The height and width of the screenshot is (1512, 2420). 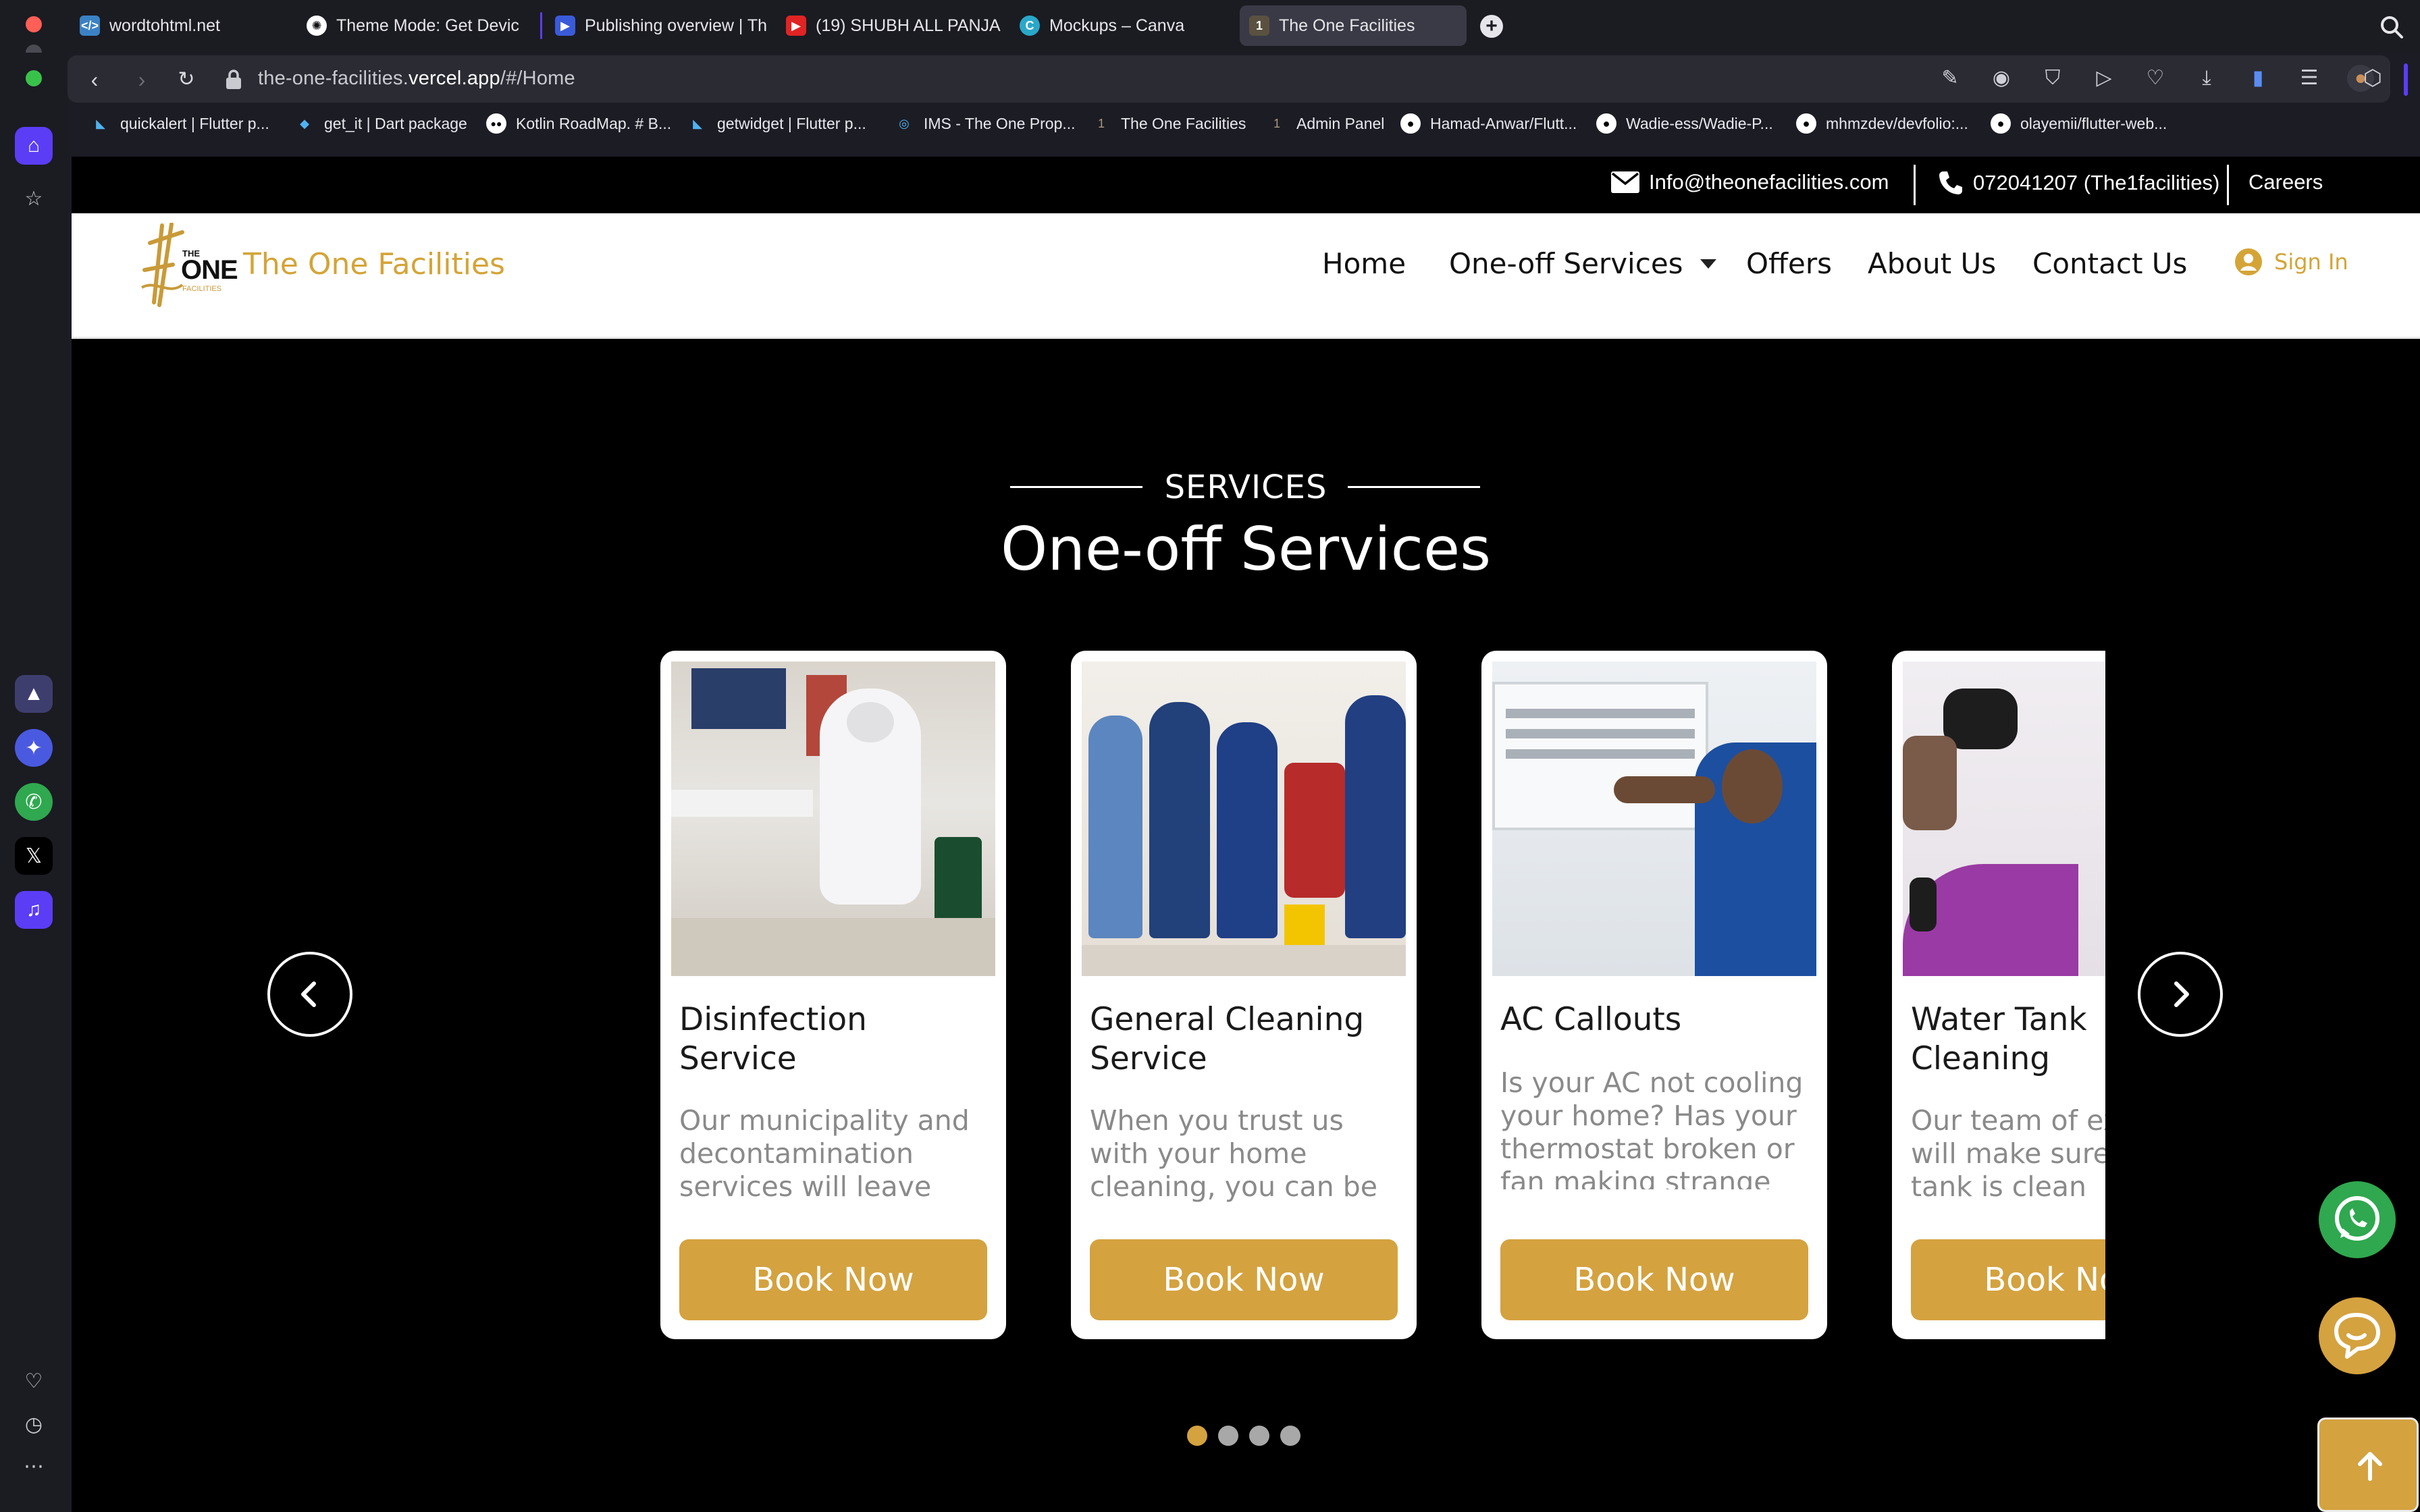 What do you see at coordinates (1227, 1019) in the screenshot?
I see `card-title-line1: General Cleaning` at bounding box center [1227, 1019].